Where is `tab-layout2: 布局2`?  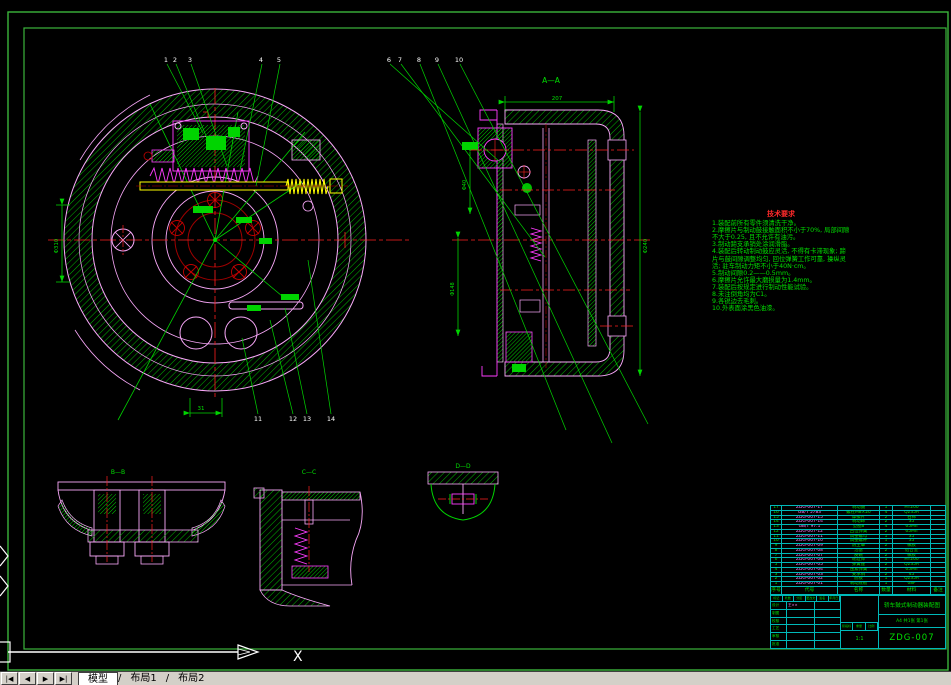
tab-layout2: 布局2 is located at coordinates (191, 678).